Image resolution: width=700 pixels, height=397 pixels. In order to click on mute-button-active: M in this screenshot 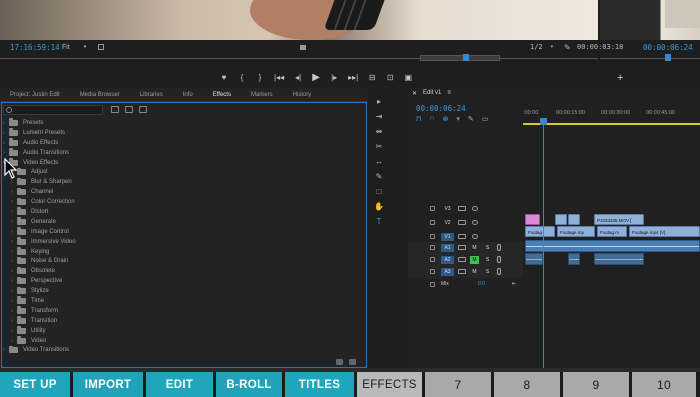, I will do `click(474, 260)`.